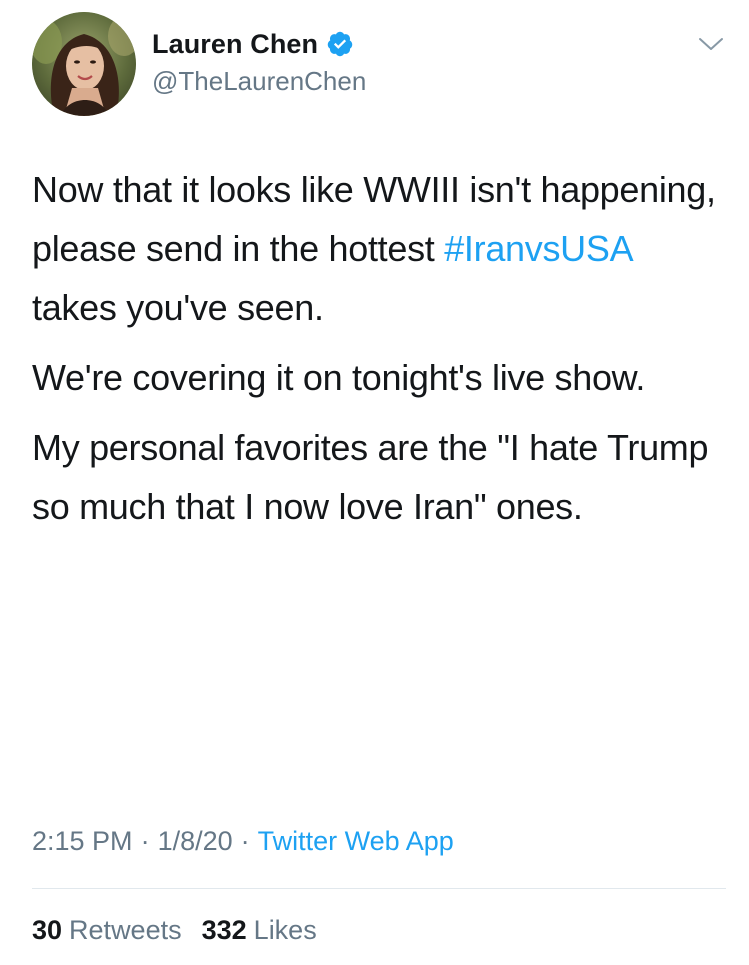 This screenshot has width=749, height=965. What do you see at coordinates (356, 841) in the screenshot?
I see `tweet-source-link: Twitter Web App` at bounding box center [356, 841].